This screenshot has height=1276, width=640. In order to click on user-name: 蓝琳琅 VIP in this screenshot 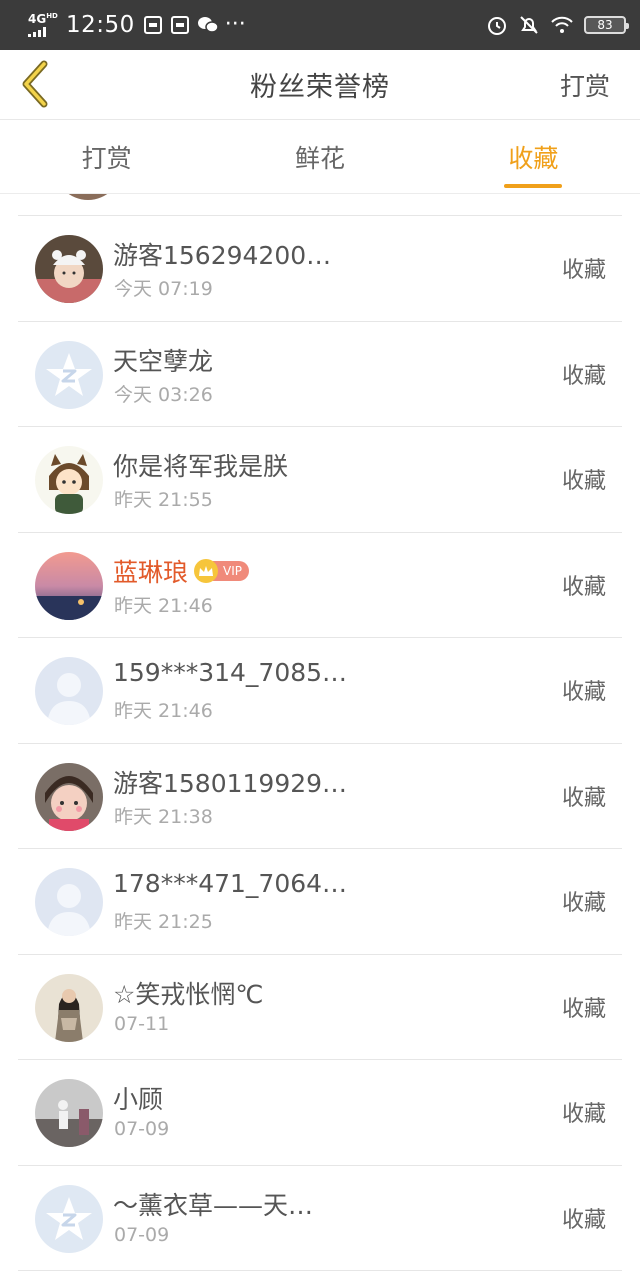, I will do `click(181, 571)`.